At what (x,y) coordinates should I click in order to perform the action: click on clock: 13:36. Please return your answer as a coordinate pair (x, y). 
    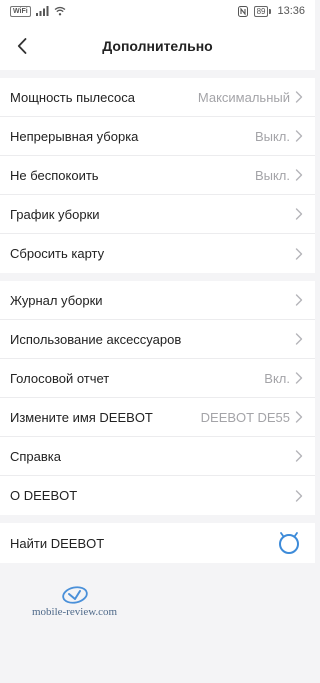
    Looking at the image, I should click on (291, 11).